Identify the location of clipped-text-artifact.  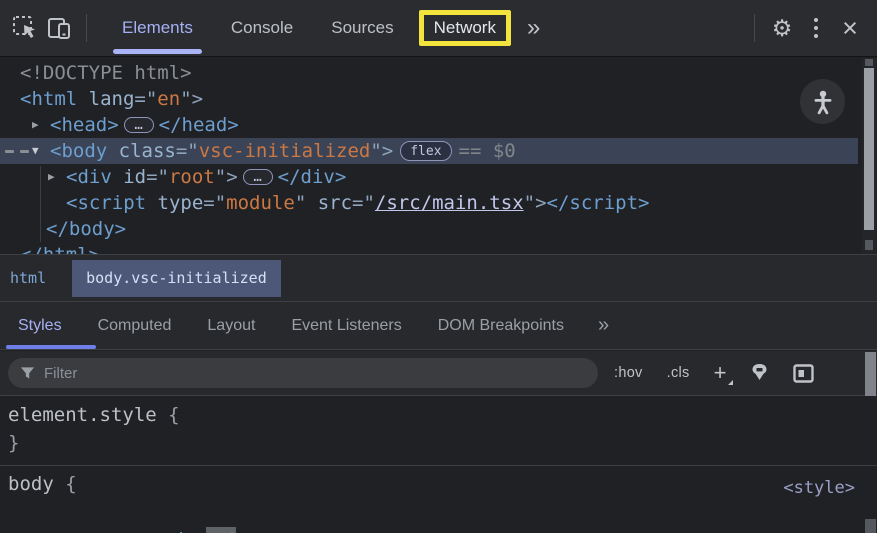
(221, 530).